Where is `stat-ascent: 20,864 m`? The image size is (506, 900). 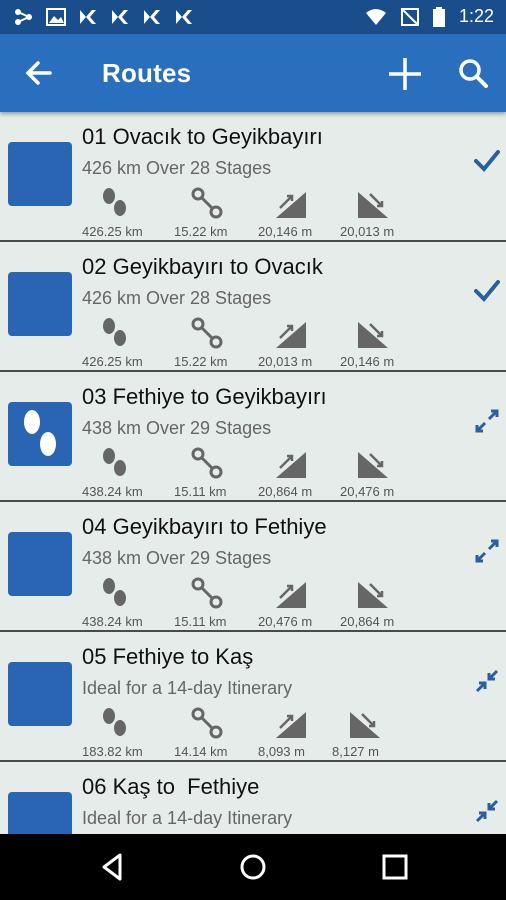
stat-ascent: 20,864 m is located at coordinates (297, 472).